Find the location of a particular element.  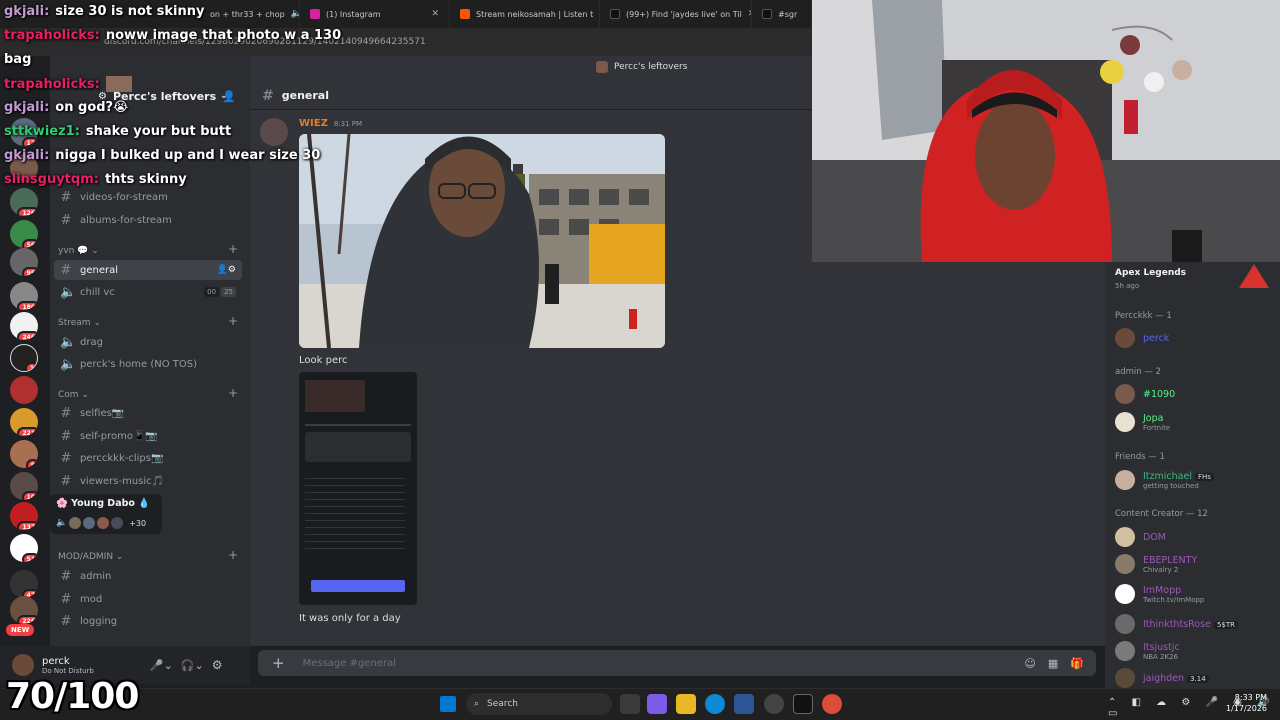

instagram-icon is located at coordinates (315, 14).